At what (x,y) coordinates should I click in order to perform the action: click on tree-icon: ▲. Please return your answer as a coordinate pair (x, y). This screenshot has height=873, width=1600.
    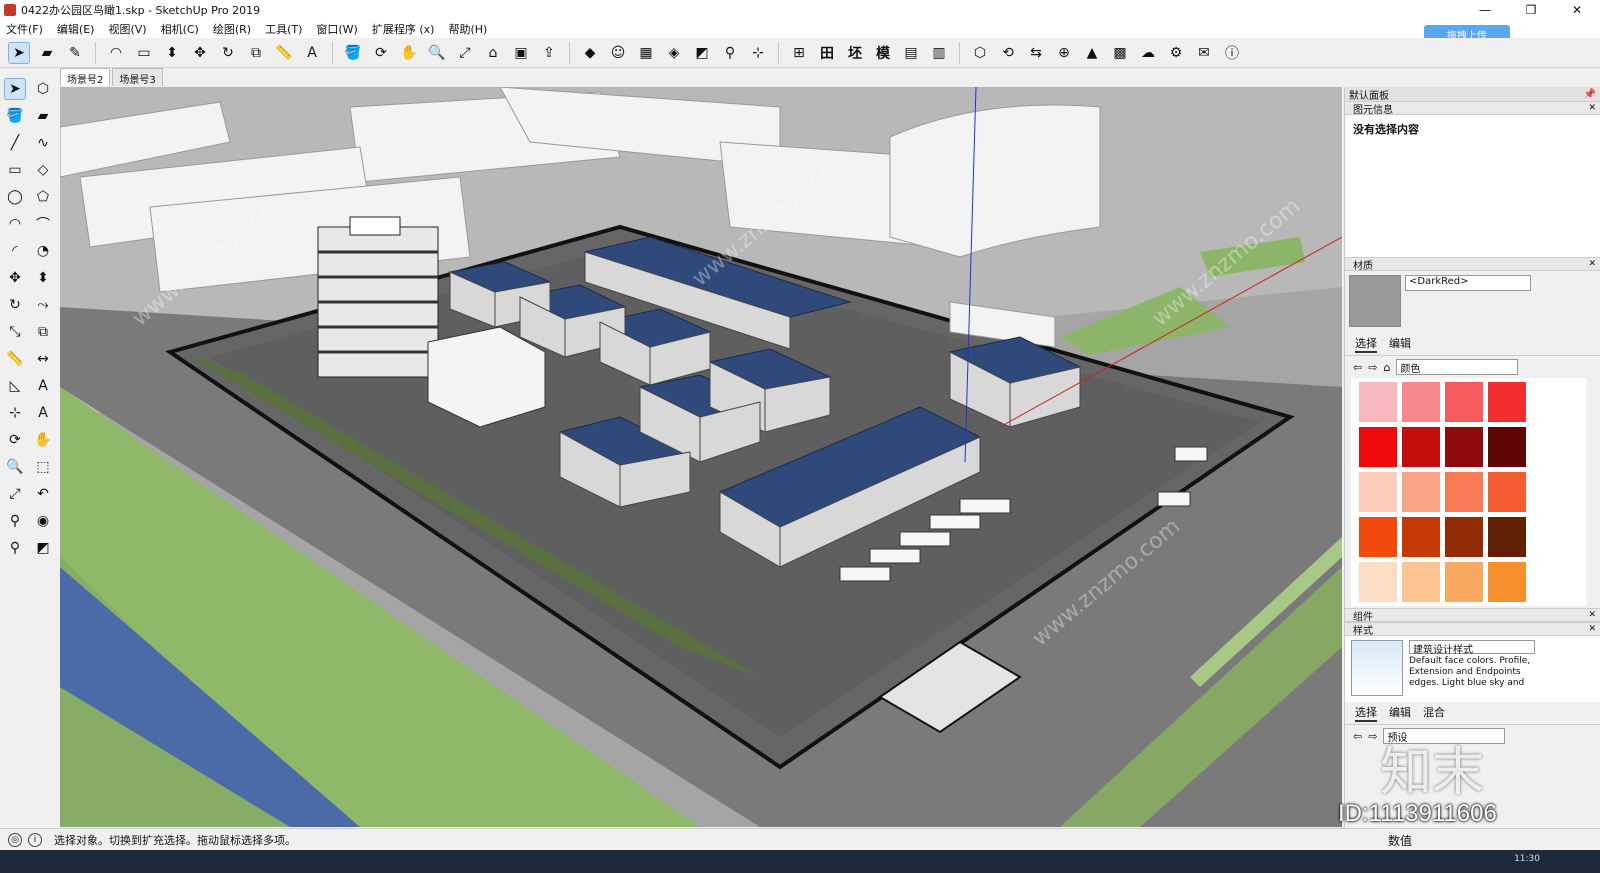
    Looking at the image, I should click on (1092, 53).